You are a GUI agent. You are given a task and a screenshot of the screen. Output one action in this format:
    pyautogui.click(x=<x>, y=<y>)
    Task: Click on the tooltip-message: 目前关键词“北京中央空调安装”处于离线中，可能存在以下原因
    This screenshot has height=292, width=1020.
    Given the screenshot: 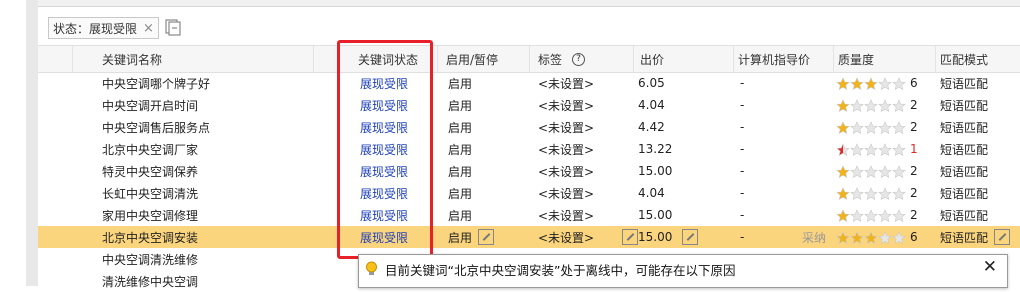 What is the action you would take?
    pyautogui.click(x=560, y=270)
    